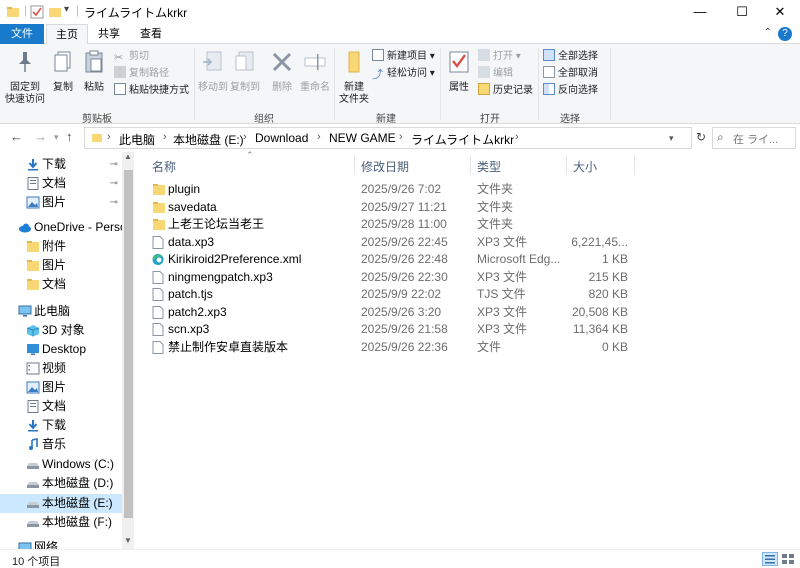  I want to click on details-view-icon, so click(770, 559).